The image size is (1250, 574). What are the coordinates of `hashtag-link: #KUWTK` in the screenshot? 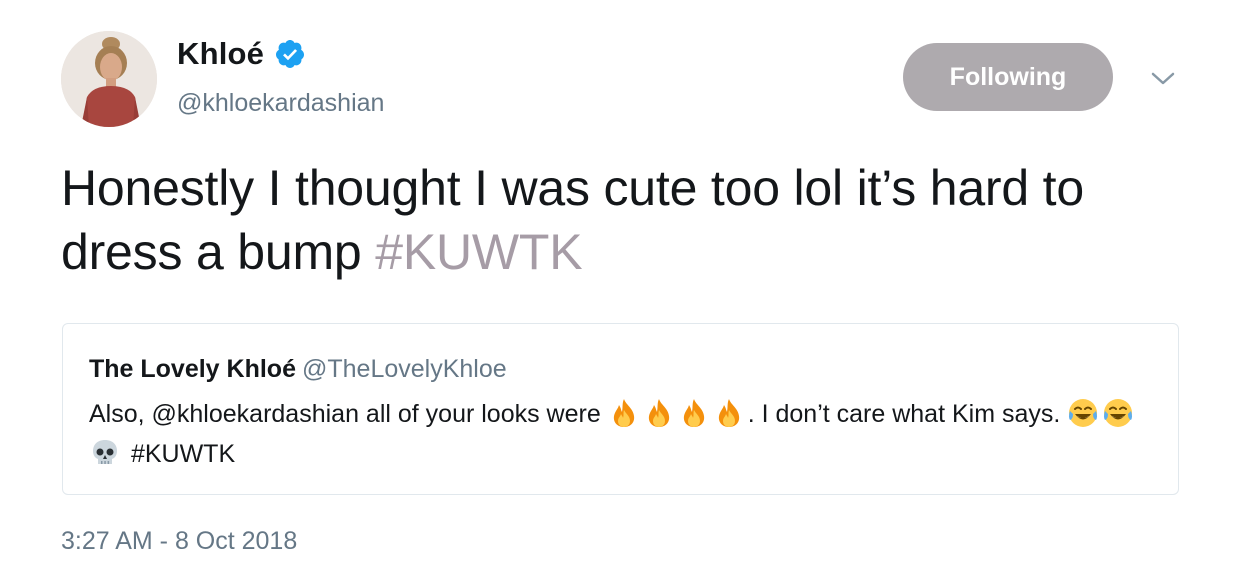 It's located at (478, 252).